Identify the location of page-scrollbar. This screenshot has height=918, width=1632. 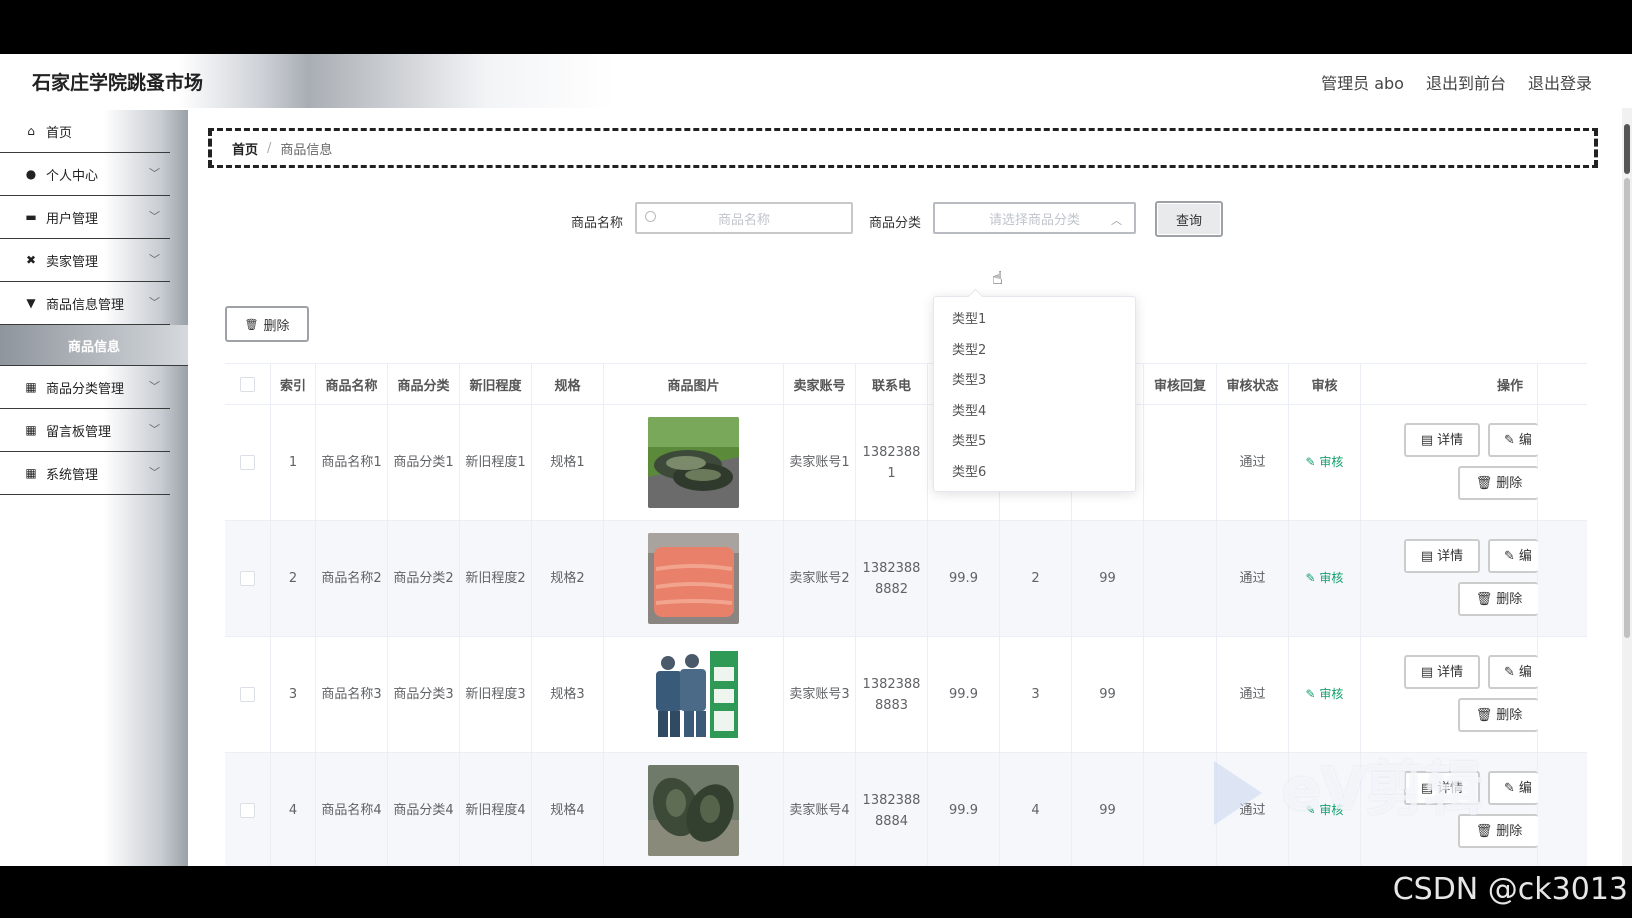
(1627, 487).